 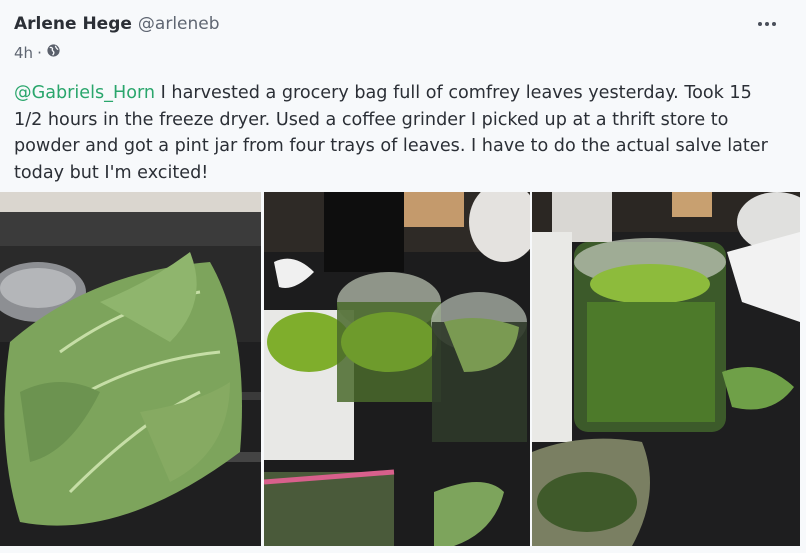 What do you see at coordinates (767, 24) in the screenshot?
I see `more-dots-icon` at bounding box center [767, 24].